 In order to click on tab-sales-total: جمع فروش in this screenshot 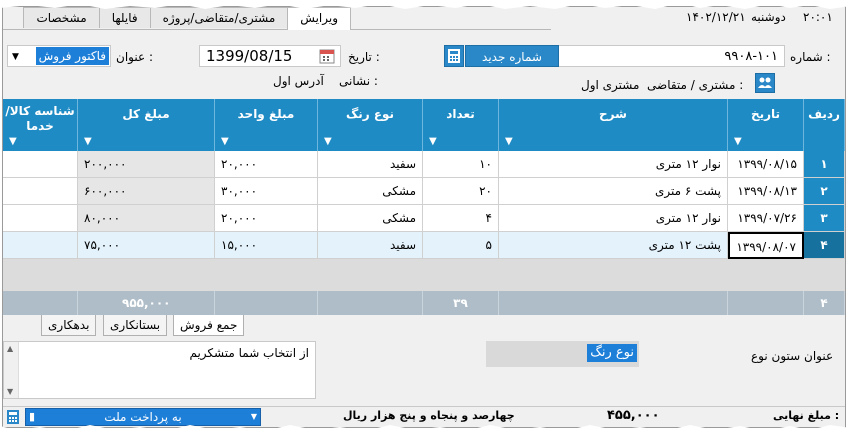, I will do `click(209, 325)`.